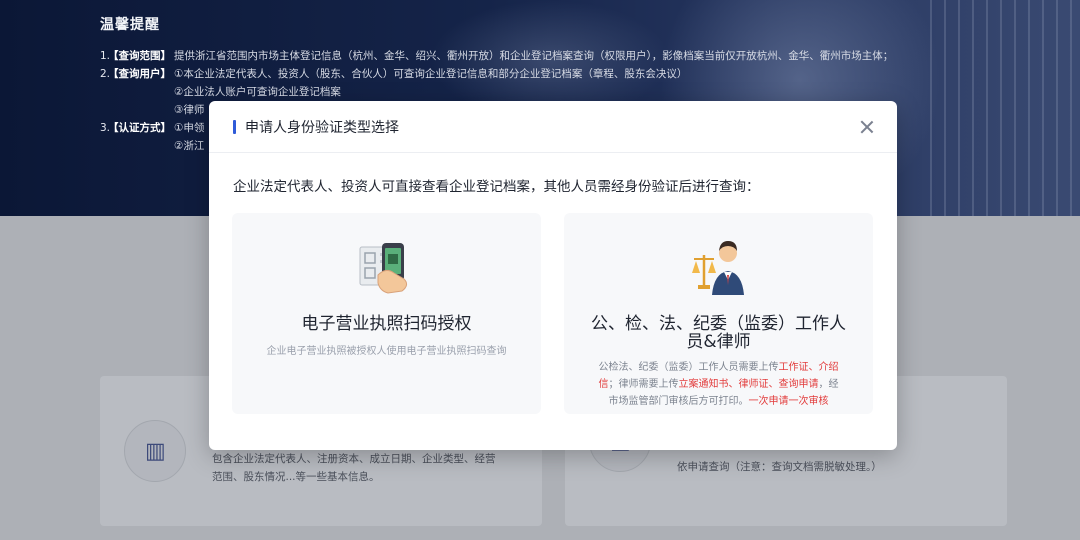 The image size is (1080, 540). I want to click on title-accent-bar, so click(234, 127).